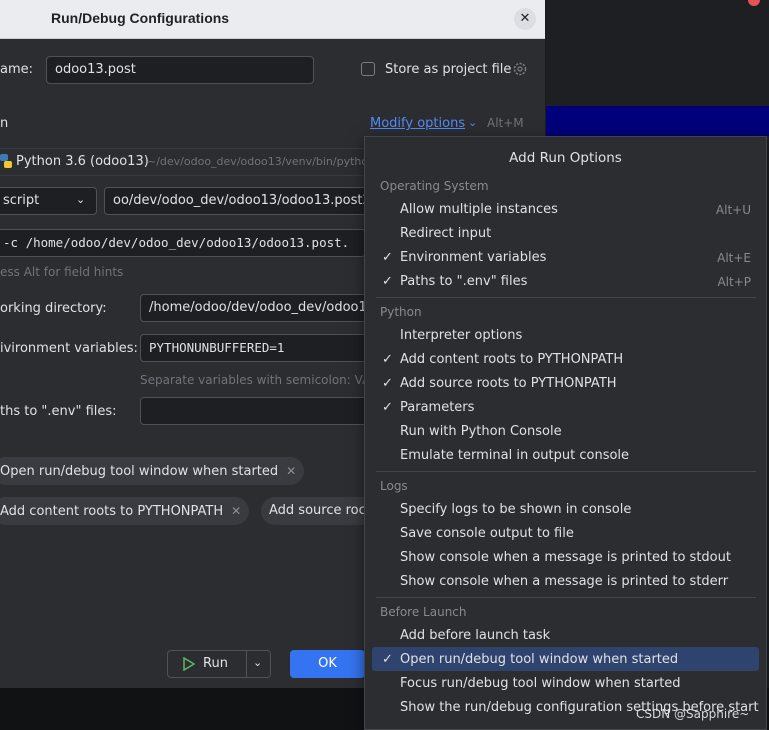 Image resolution: width=769 pixels, height=730 pixels. I want to click on menu-item-source-roots: Add source roots to PYTHONPATH, so click(508, 383).